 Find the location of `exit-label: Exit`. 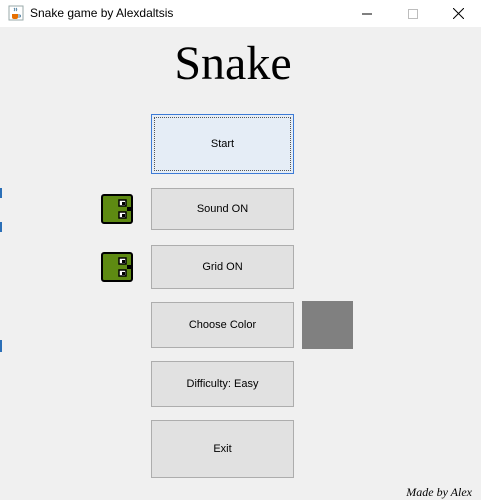

exit-label: Exit is located at coordinates (222, 449).